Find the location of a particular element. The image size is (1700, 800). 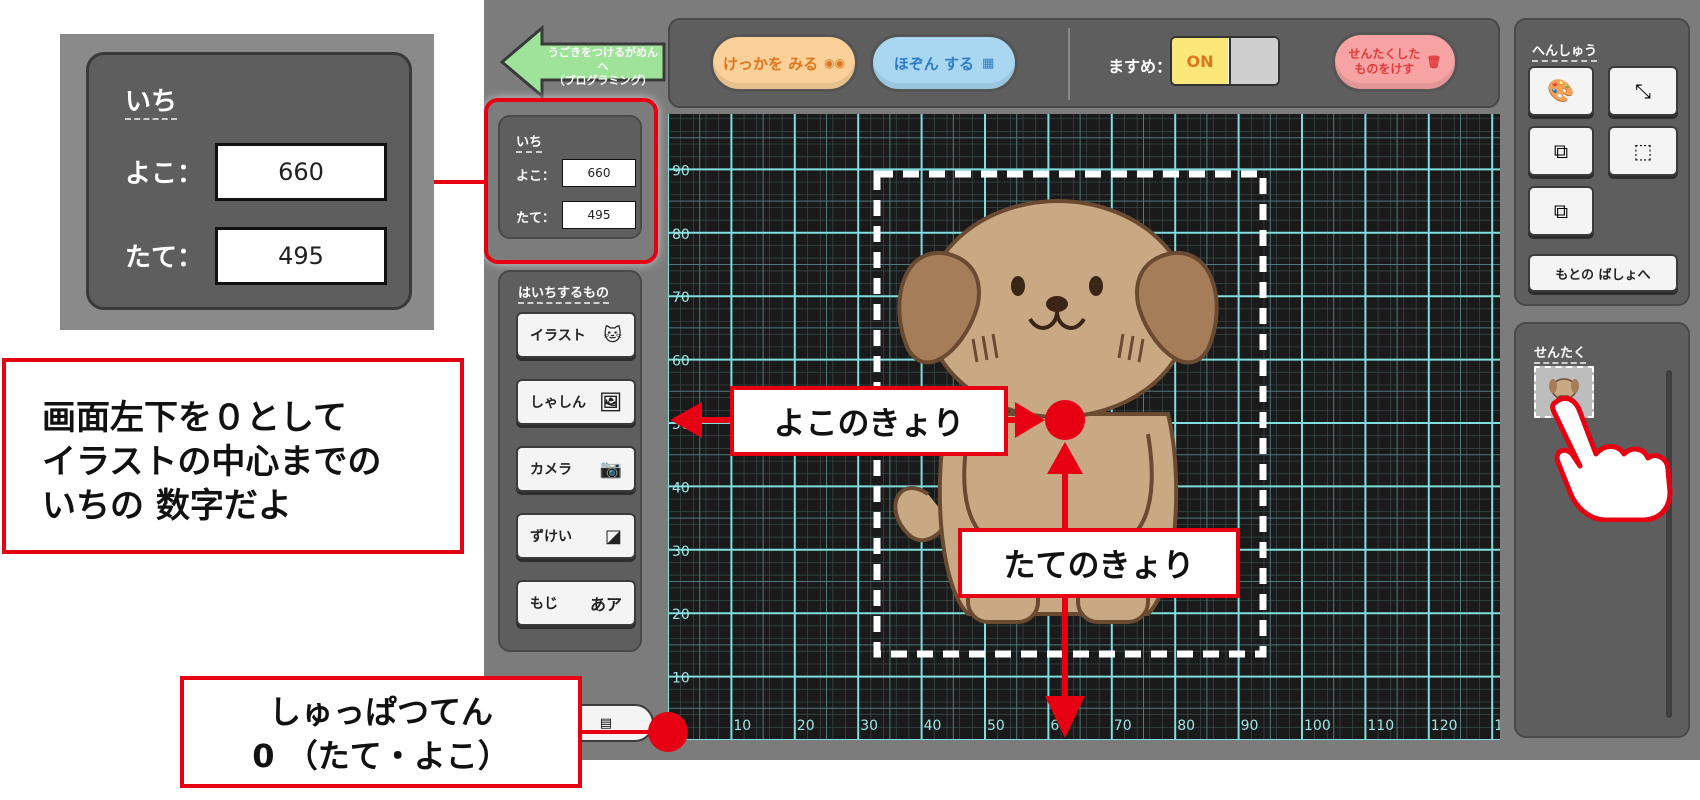

explanation-line1: 画面左下を０として is located at coordinates (194, 418).